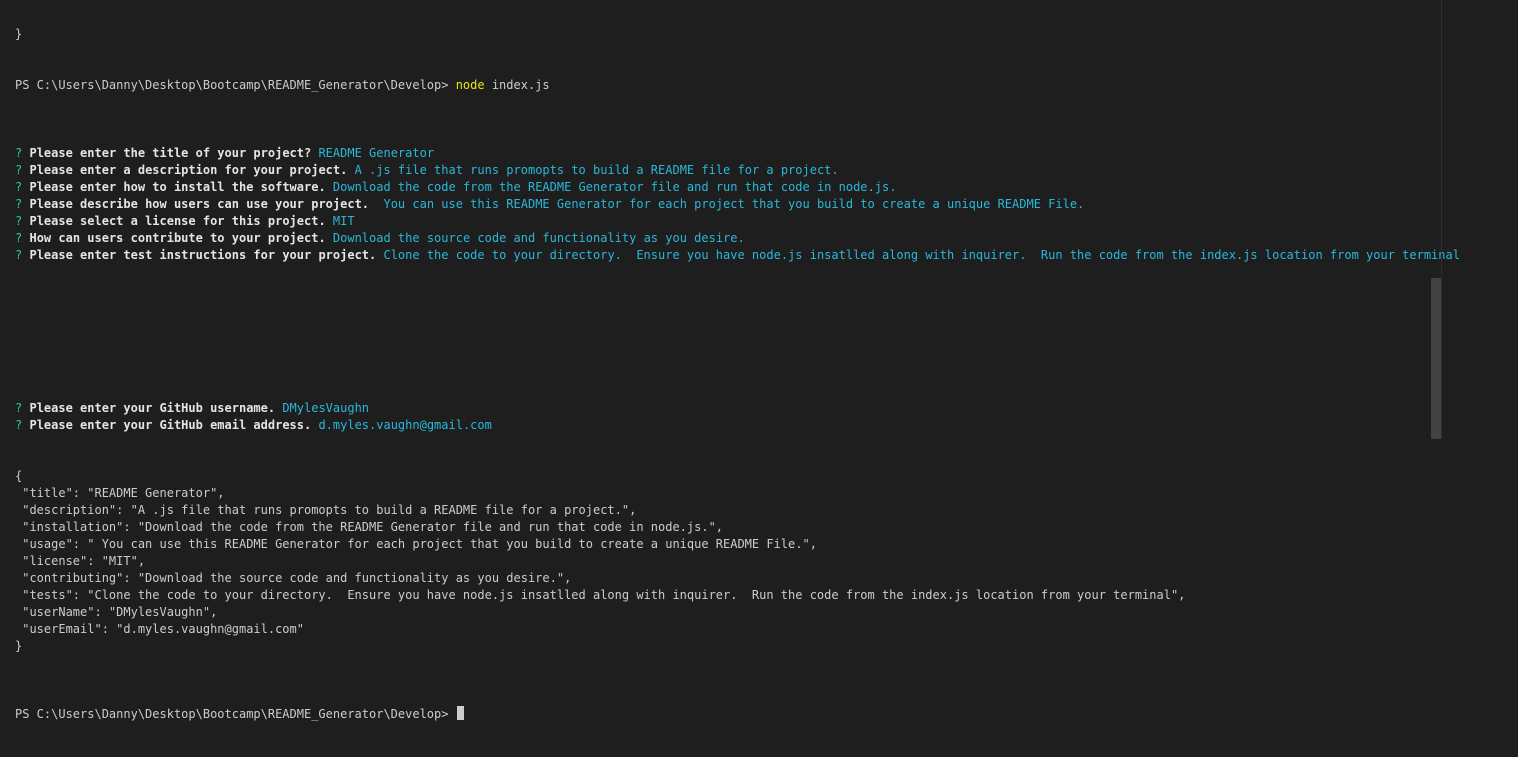  Describe the element at coordinates (373, 153) in the screenshot. I see `answer-text: README Generator` at that location.